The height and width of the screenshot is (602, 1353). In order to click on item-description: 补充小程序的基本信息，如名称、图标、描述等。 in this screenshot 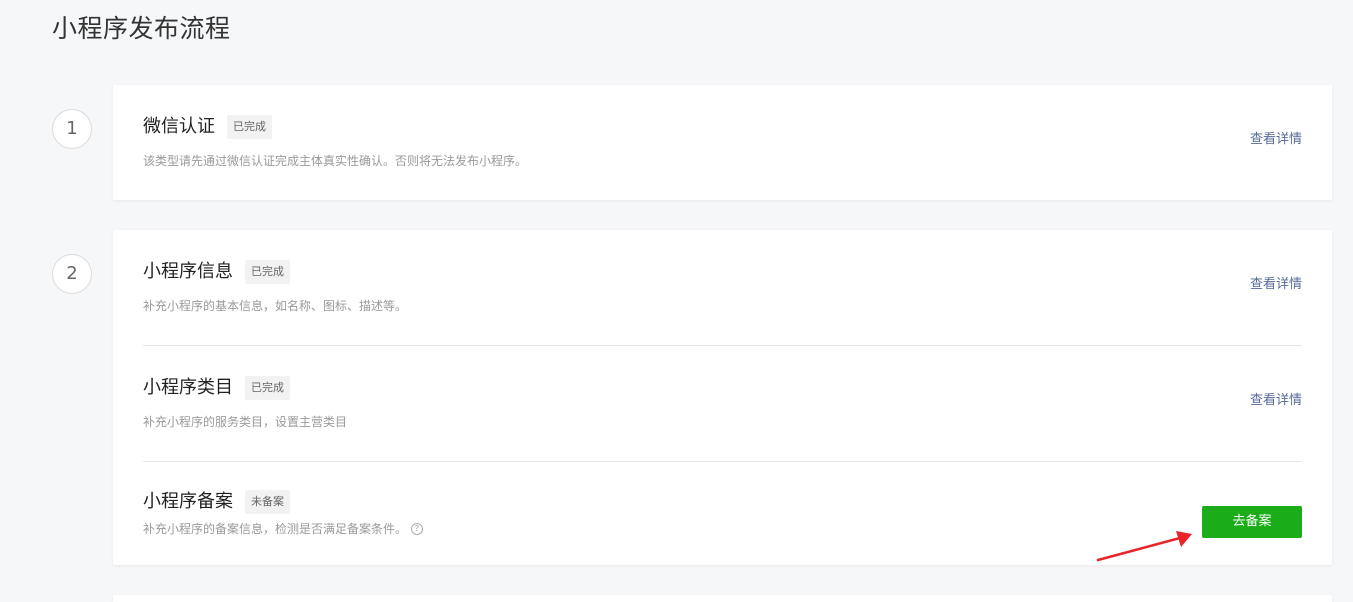, I will do `click(275, 306)`.